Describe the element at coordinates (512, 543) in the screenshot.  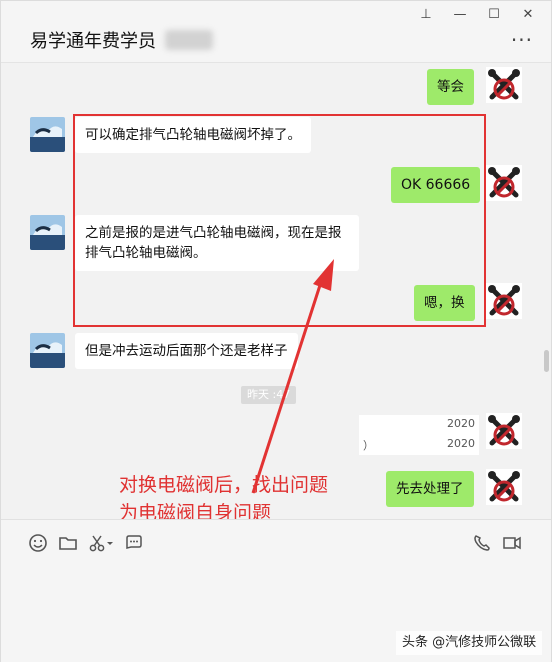
I see `video-icon` at that location.